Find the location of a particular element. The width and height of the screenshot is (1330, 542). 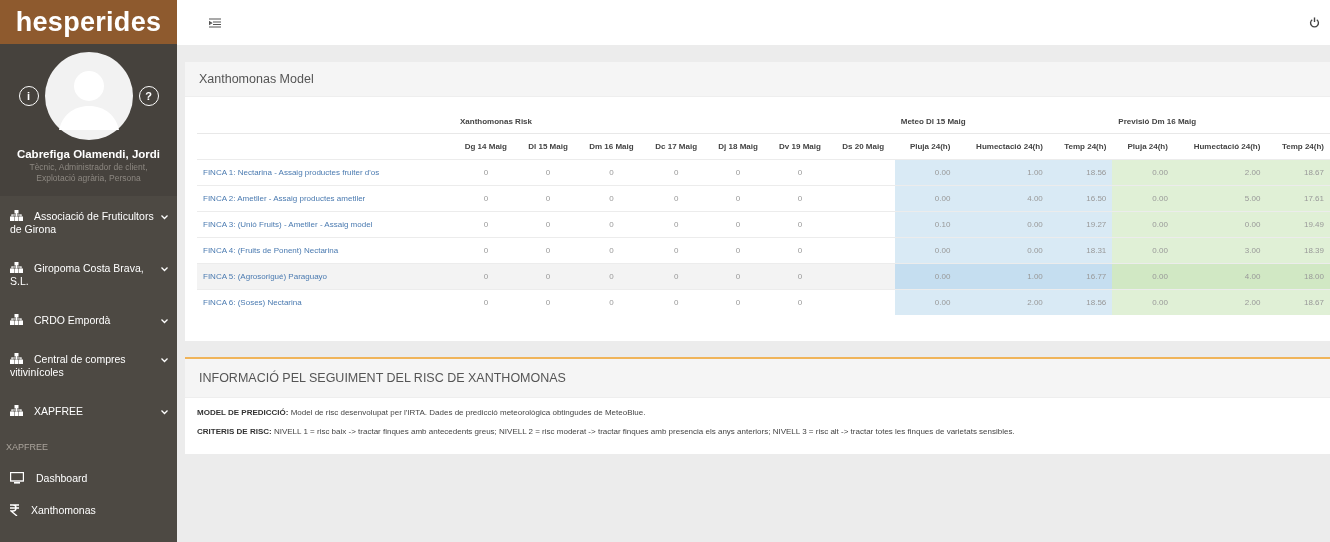

table-cell: 19.49 is located at coordinates (1298, 224).